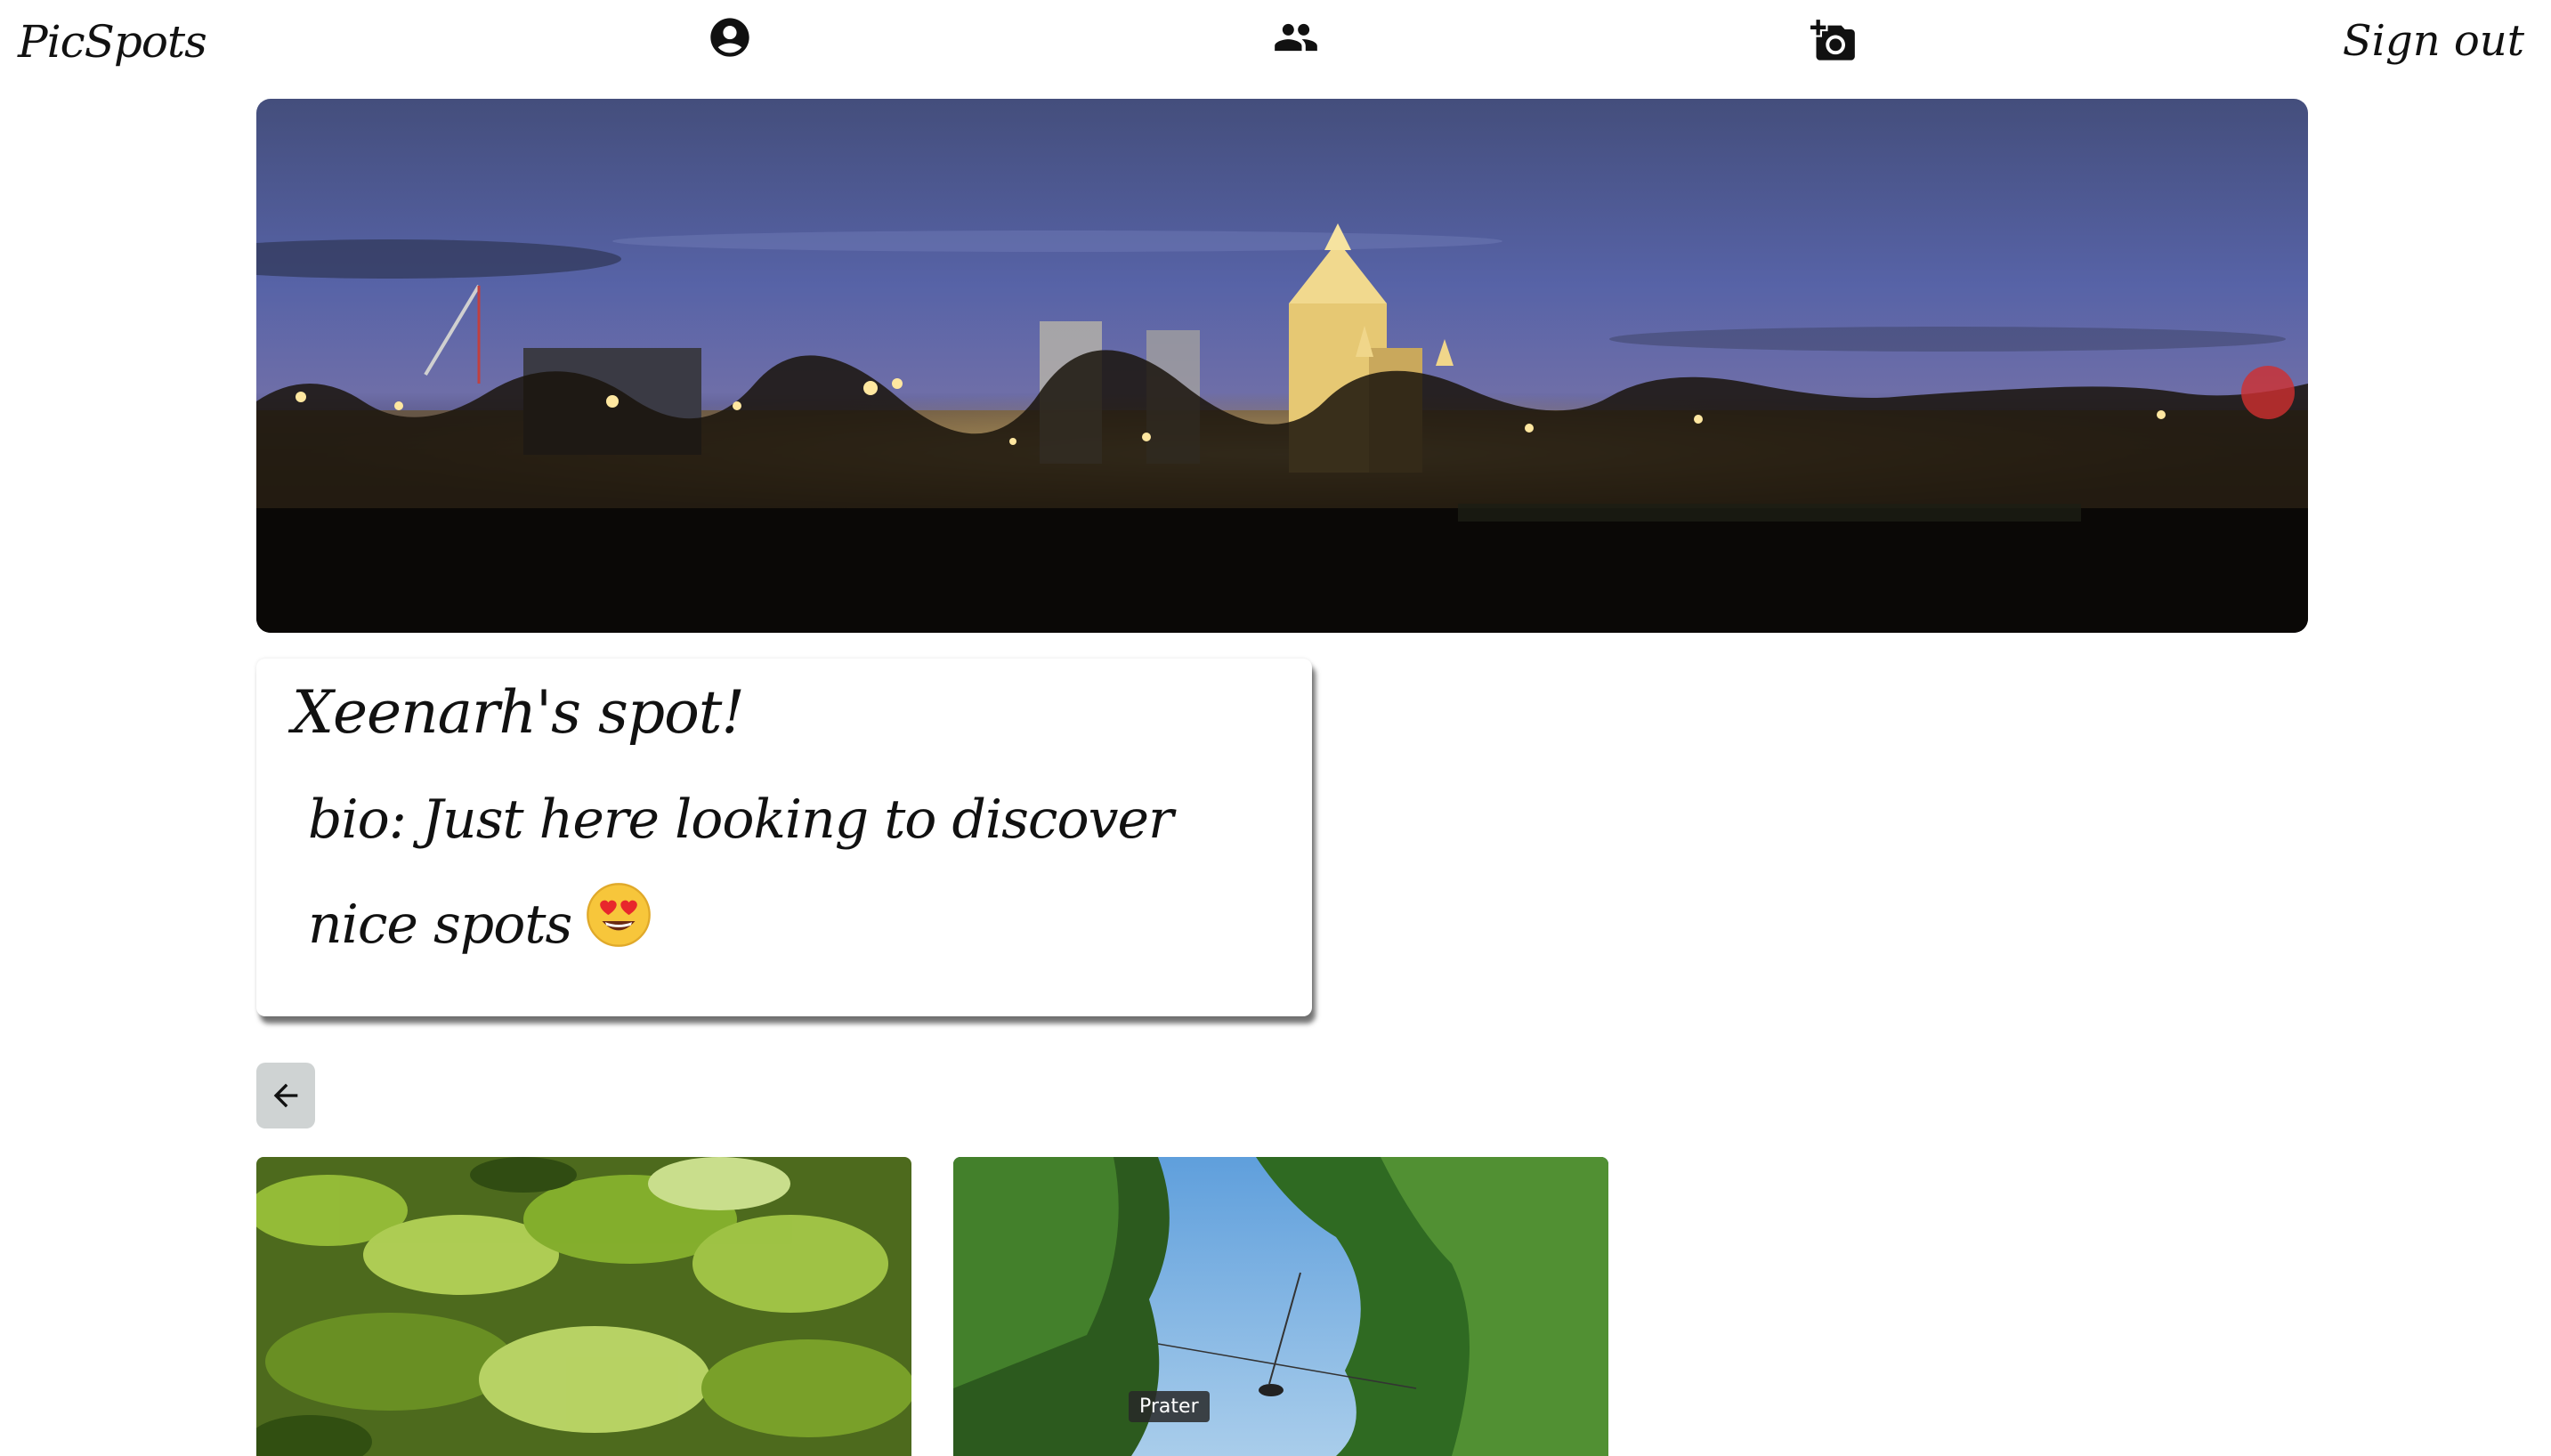  Describe the element at coordinates (1169, 1406) in the screenshot. I see `photo-tooltip: Prater` at that location.